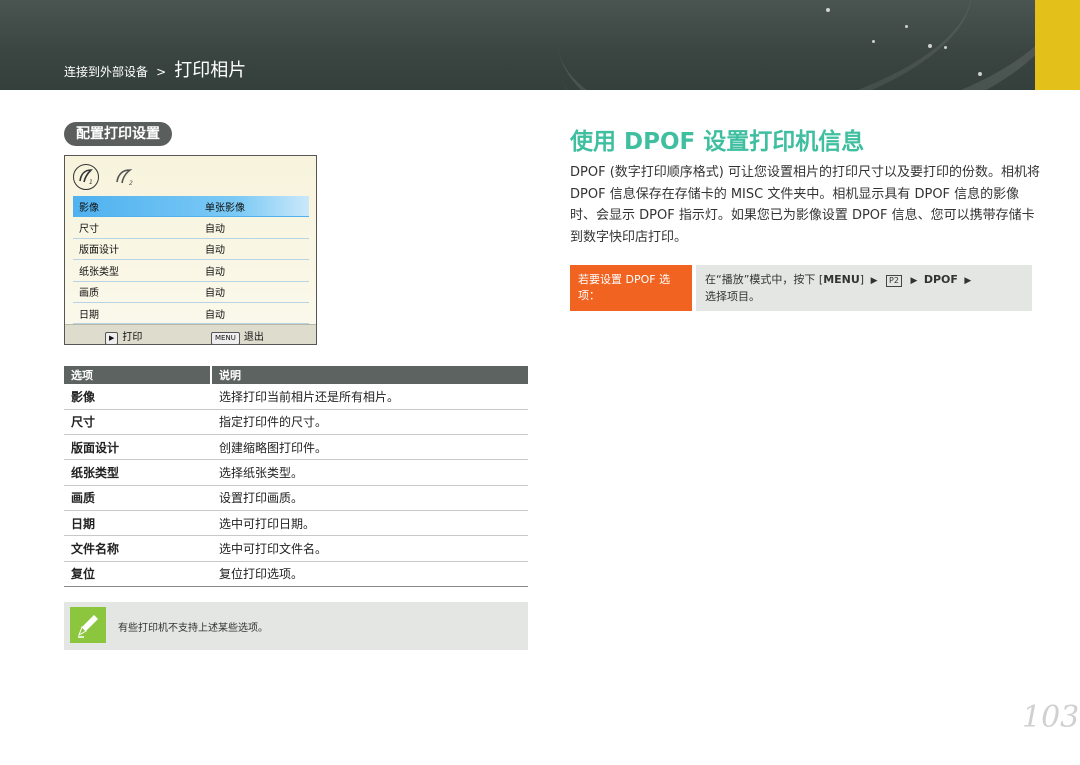 The width and height of the screenshot is (1080, 765). What do you see at coordinates (193, 628) in the screenshot?
I see `note-text: 有些打印机不支持上述某些选项。` at bounding box center [193, 628].